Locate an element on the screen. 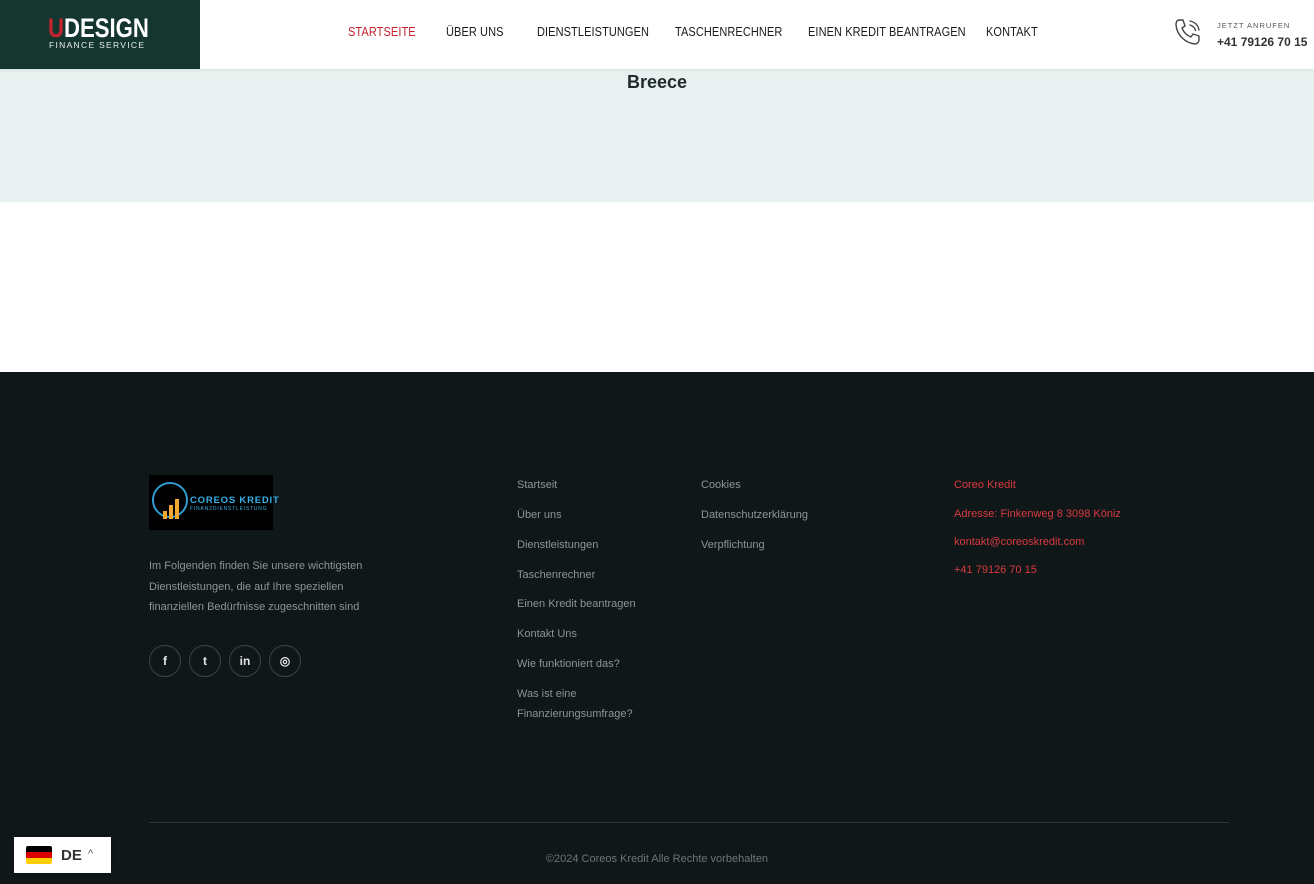 The height and width of the screenshot is (884, 1314). language-switcher: DE ^ is located at coordinates (62, 855).